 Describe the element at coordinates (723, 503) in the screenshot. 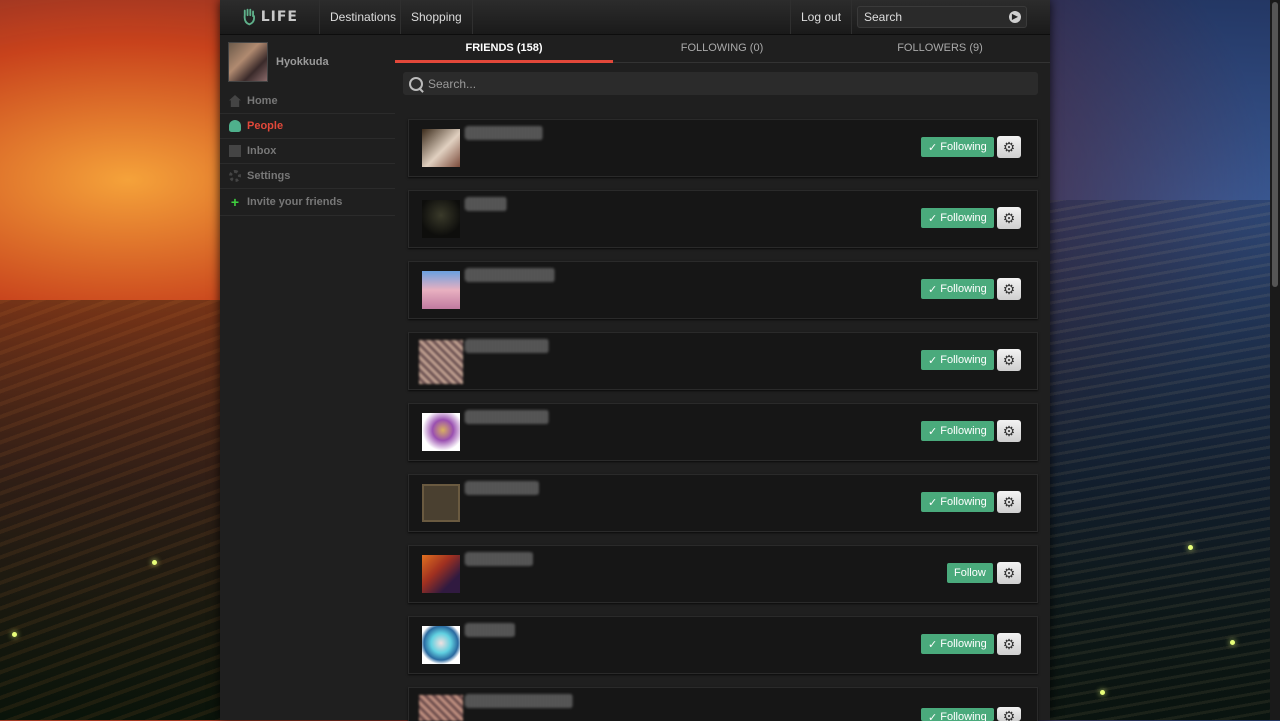

I see `list-item: ​ ✓ Following ⚙` at that location.